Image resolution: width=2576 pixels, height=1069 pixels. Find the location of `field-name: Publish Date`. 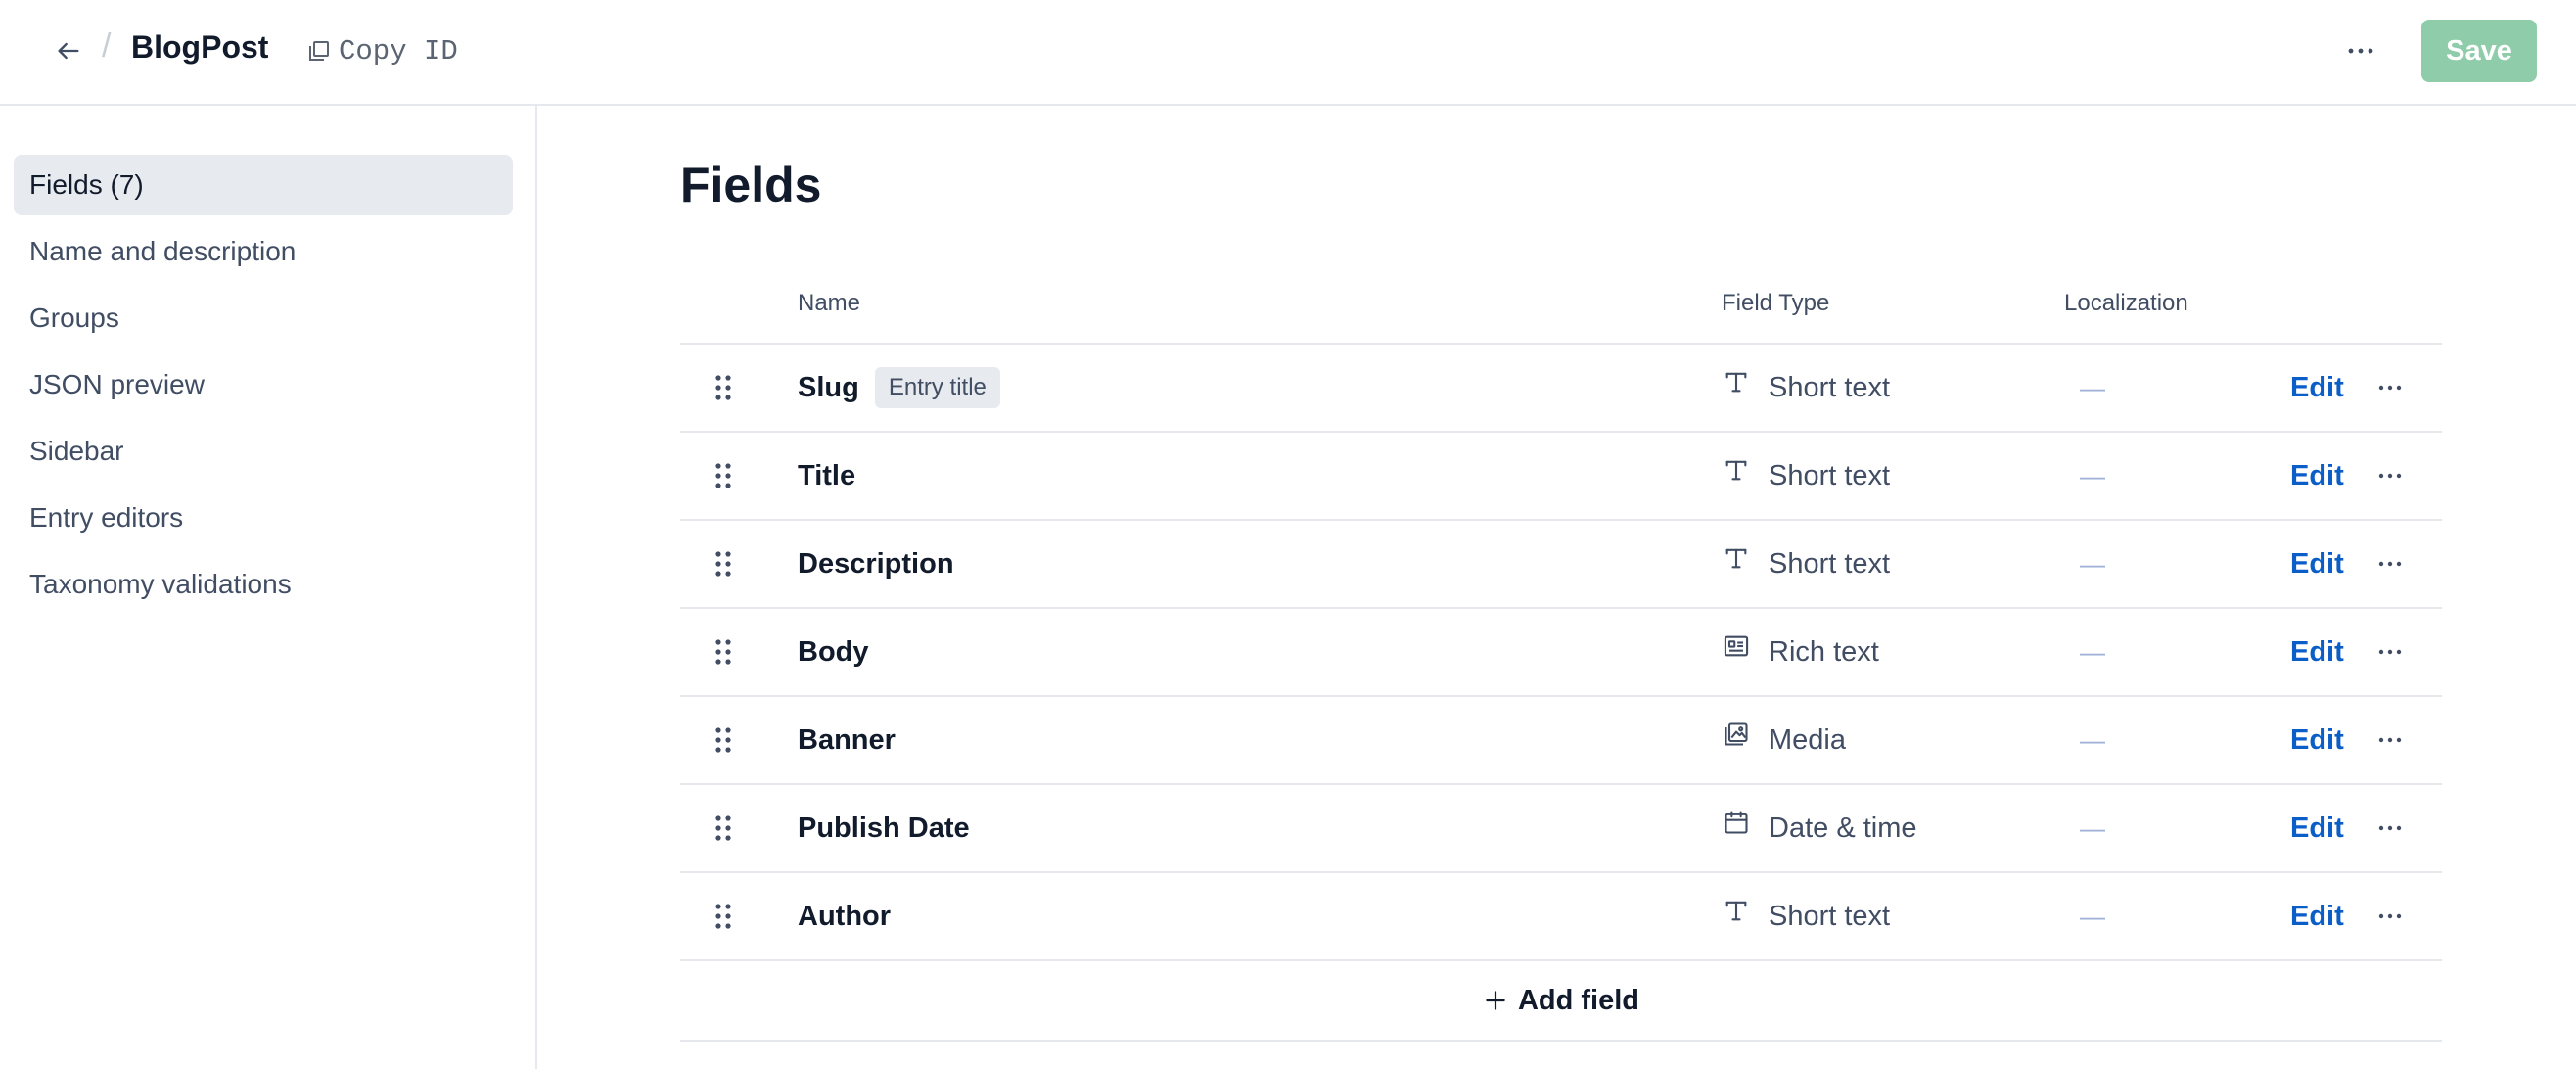

field-name: Publish Date is located at coordinates (884, 828).